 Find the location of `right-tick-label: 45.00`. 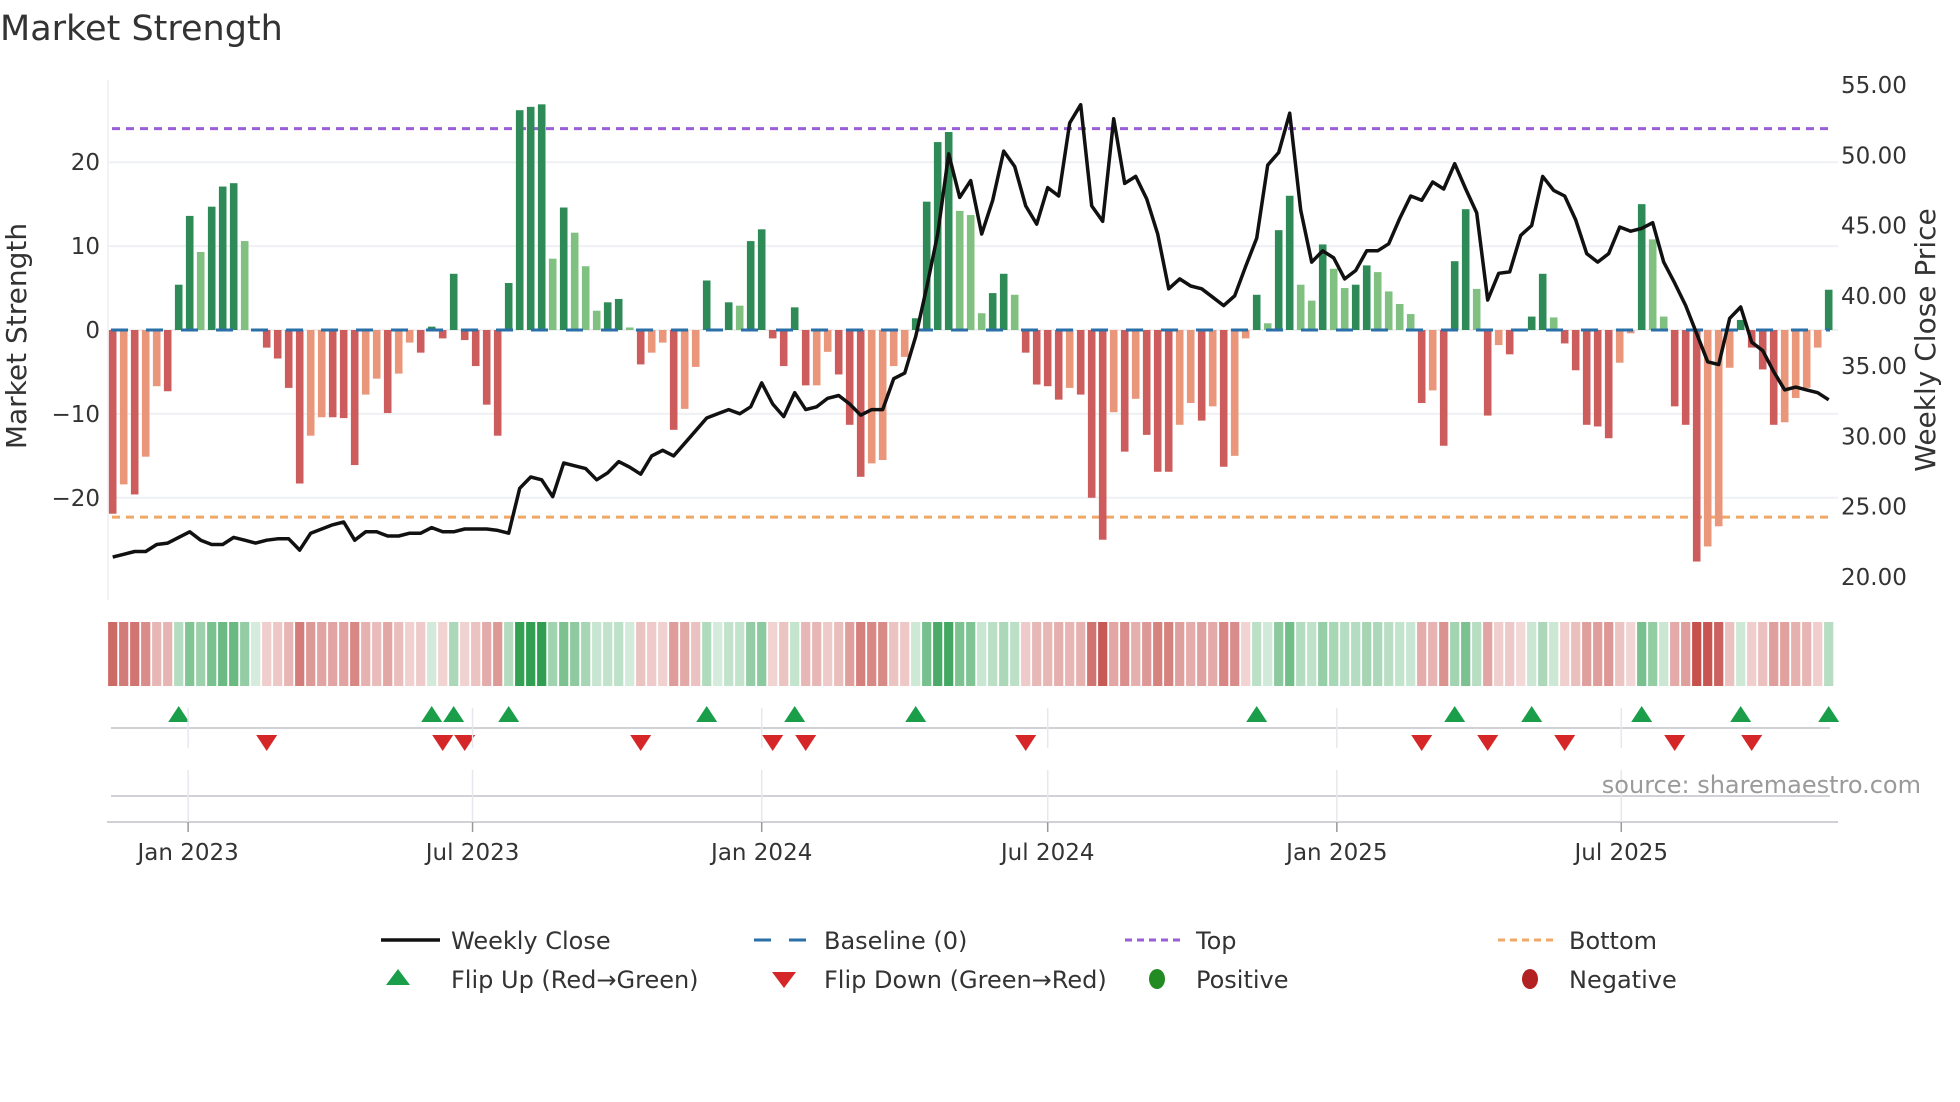

right-tick-label: 45.00 is located at coordinates (1874, 227).